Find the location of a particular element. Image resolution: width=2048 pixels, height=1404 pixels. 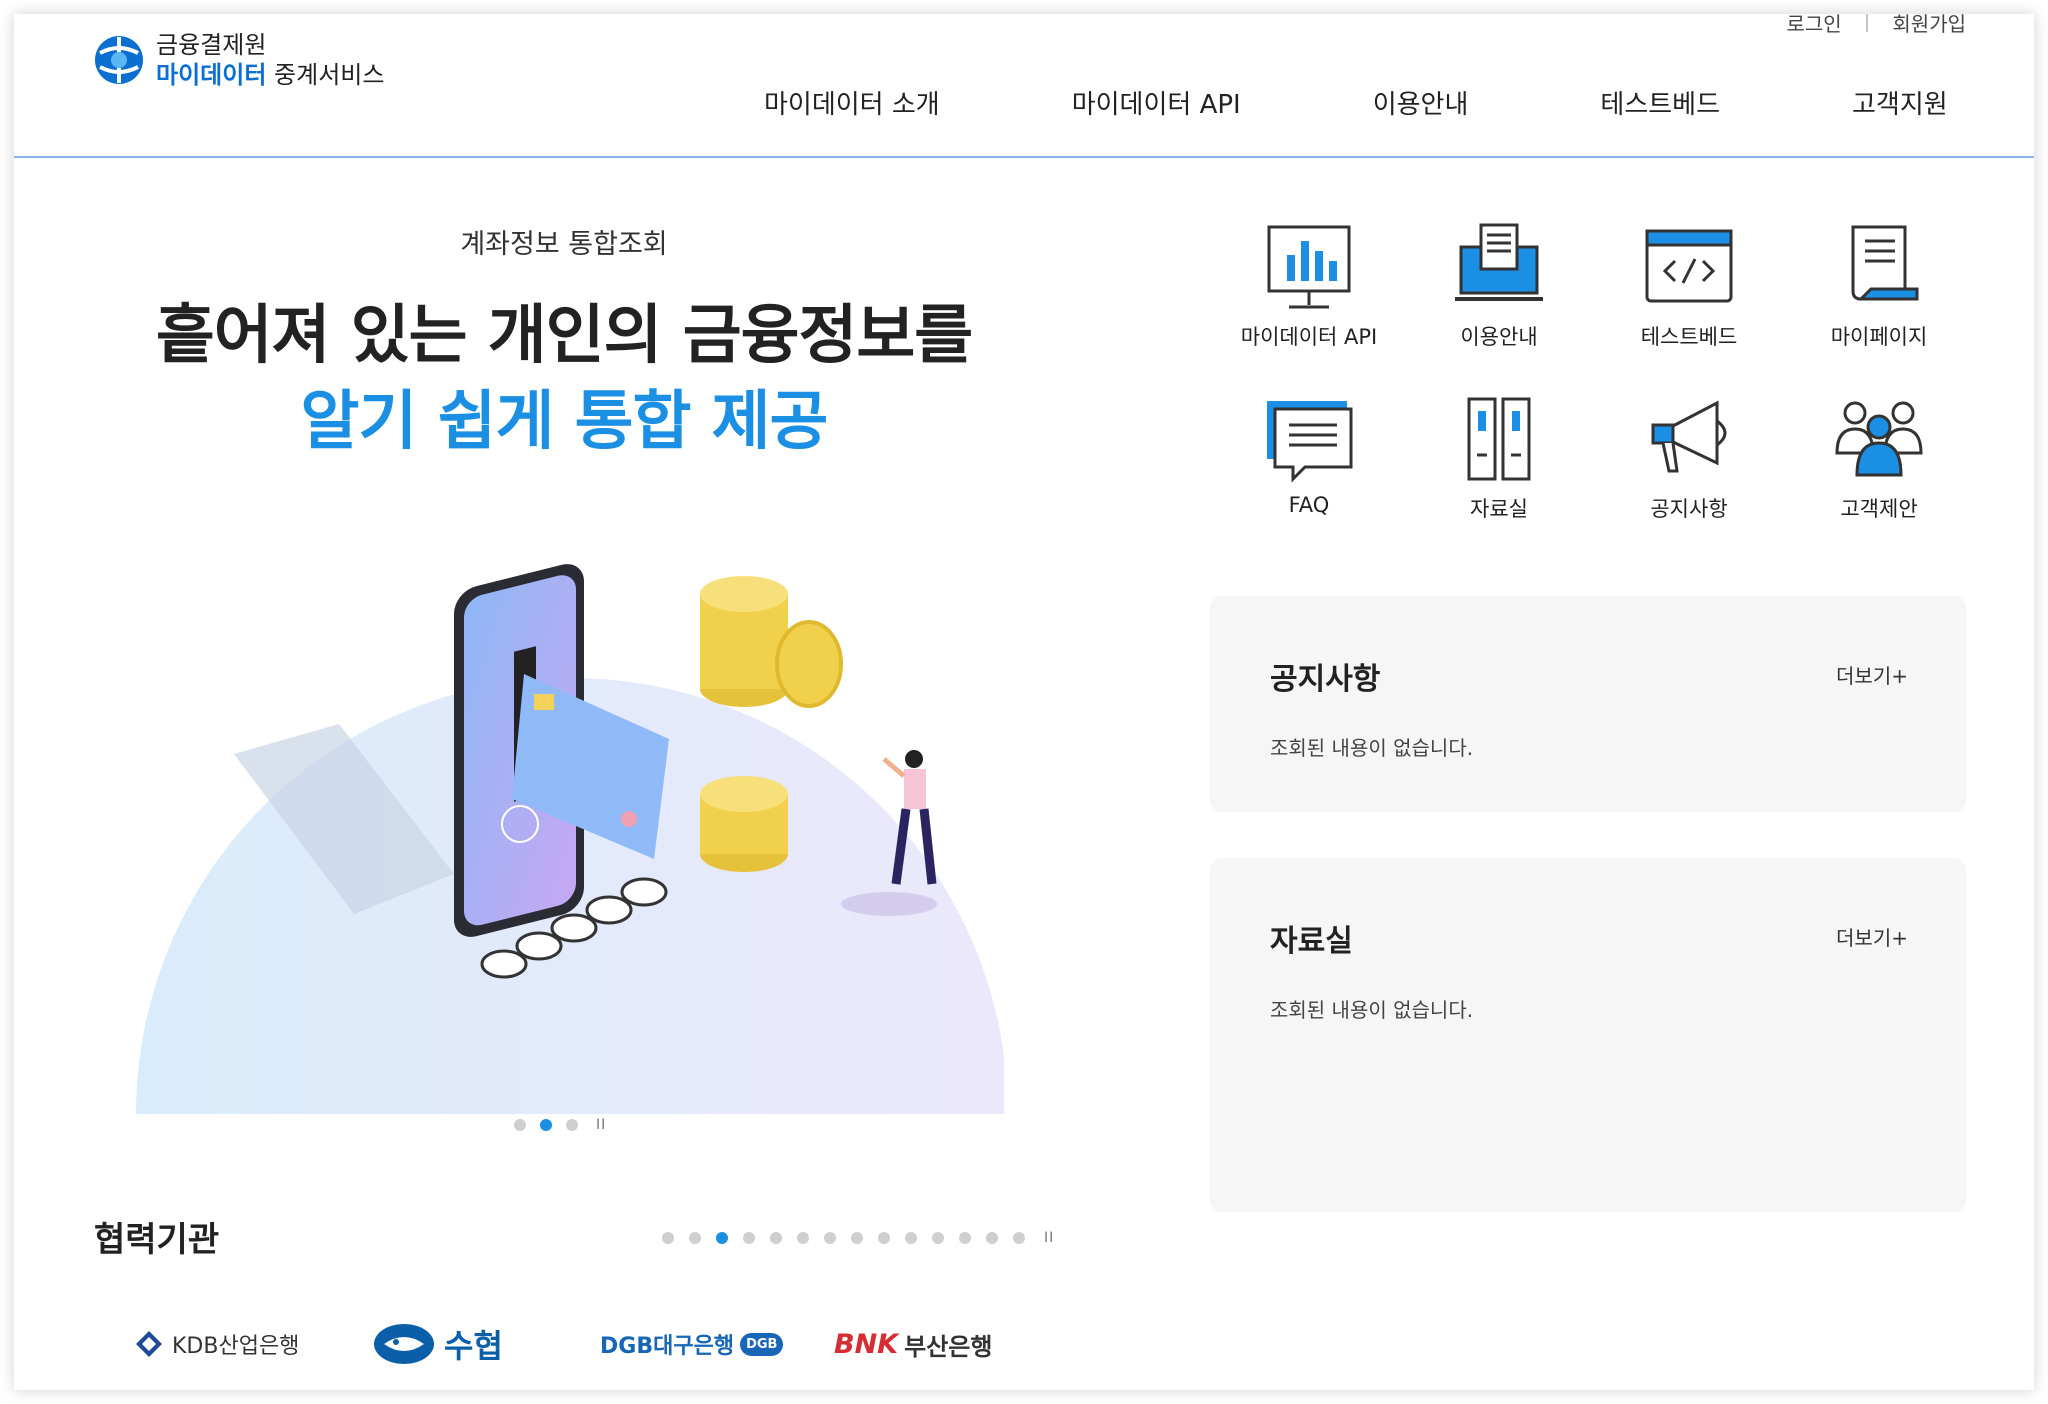

nav-mydata-api: 마이데이터 API is located at coordinates (1156, 102).